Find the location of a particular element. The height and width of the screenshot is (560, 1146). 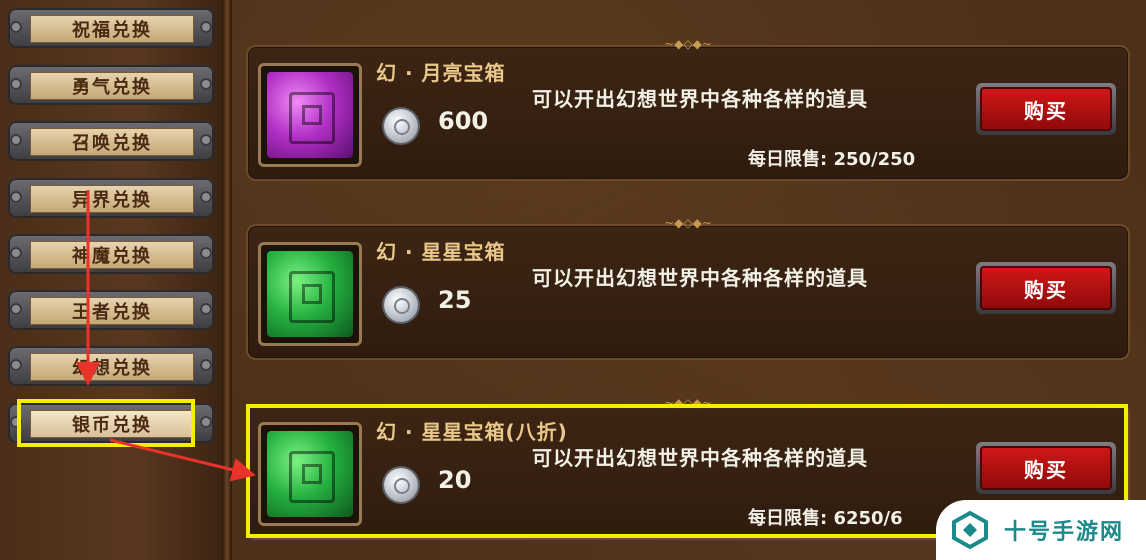

tab-label: 神魔兑换 is located at coordinates (112, 255).